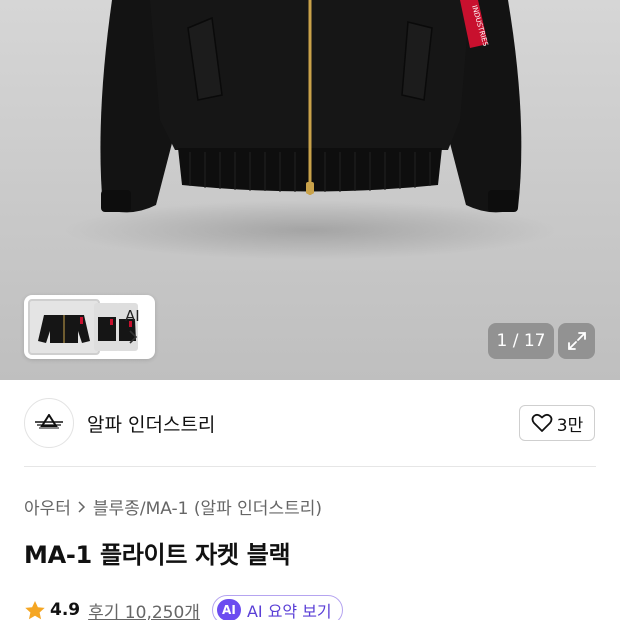  I want to click on like-count: 3만, so click(570, 425).